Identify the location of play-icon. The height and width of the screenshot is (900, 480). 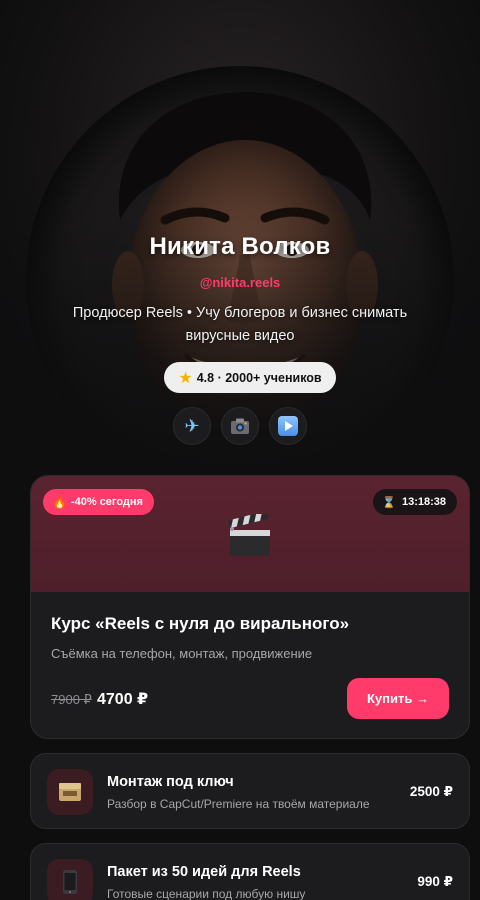
(288, 426).